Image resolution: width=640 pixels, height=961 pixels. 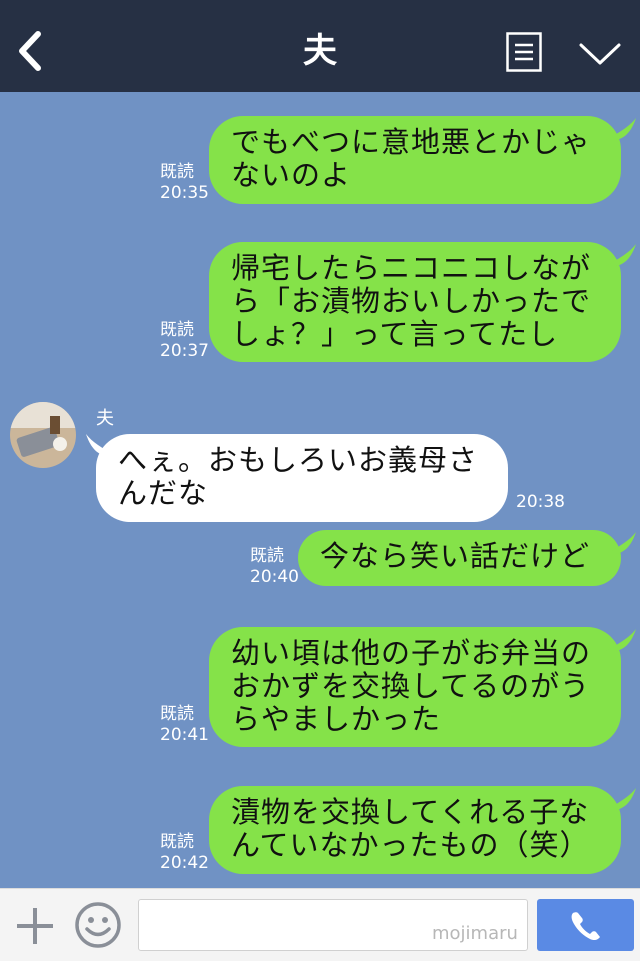 I want to click on message-time: 20:40, so click(x=274, y=577).